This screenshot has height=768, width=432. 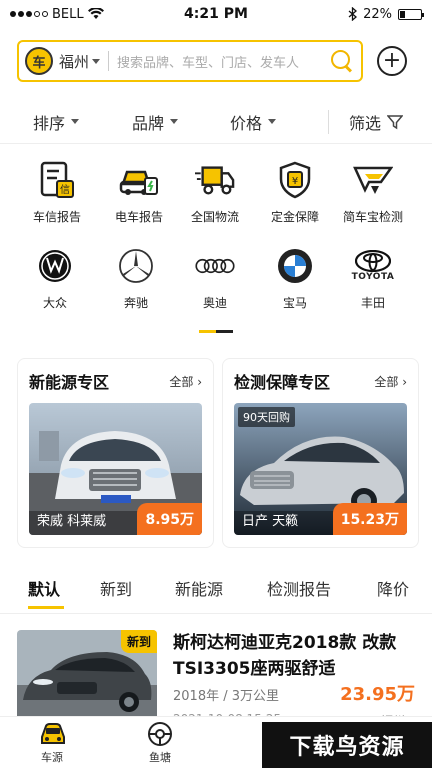 I want to click on filter-label: 排序, so click(x=49, y=123).